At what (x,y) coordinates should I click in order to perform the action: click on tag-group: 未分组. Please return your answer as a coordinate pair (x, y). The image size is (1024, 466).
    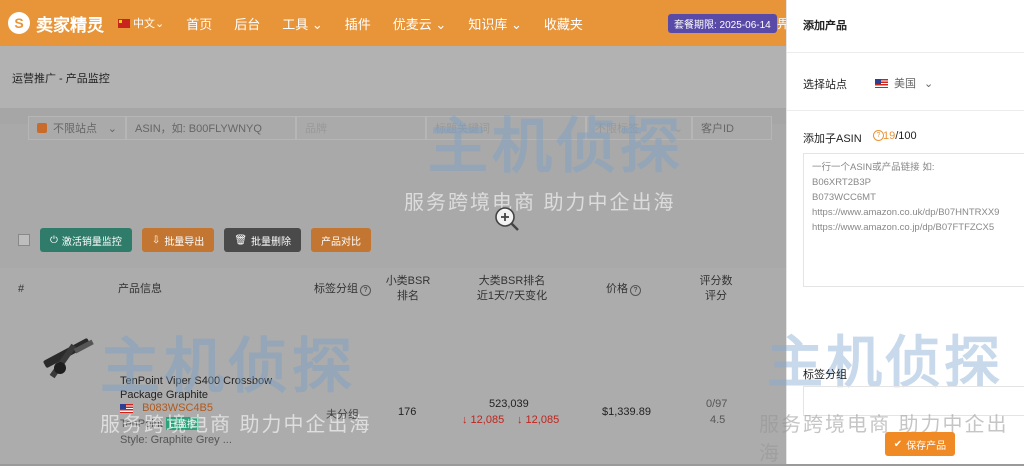
    Looking at the image, I should click on (342, 414).